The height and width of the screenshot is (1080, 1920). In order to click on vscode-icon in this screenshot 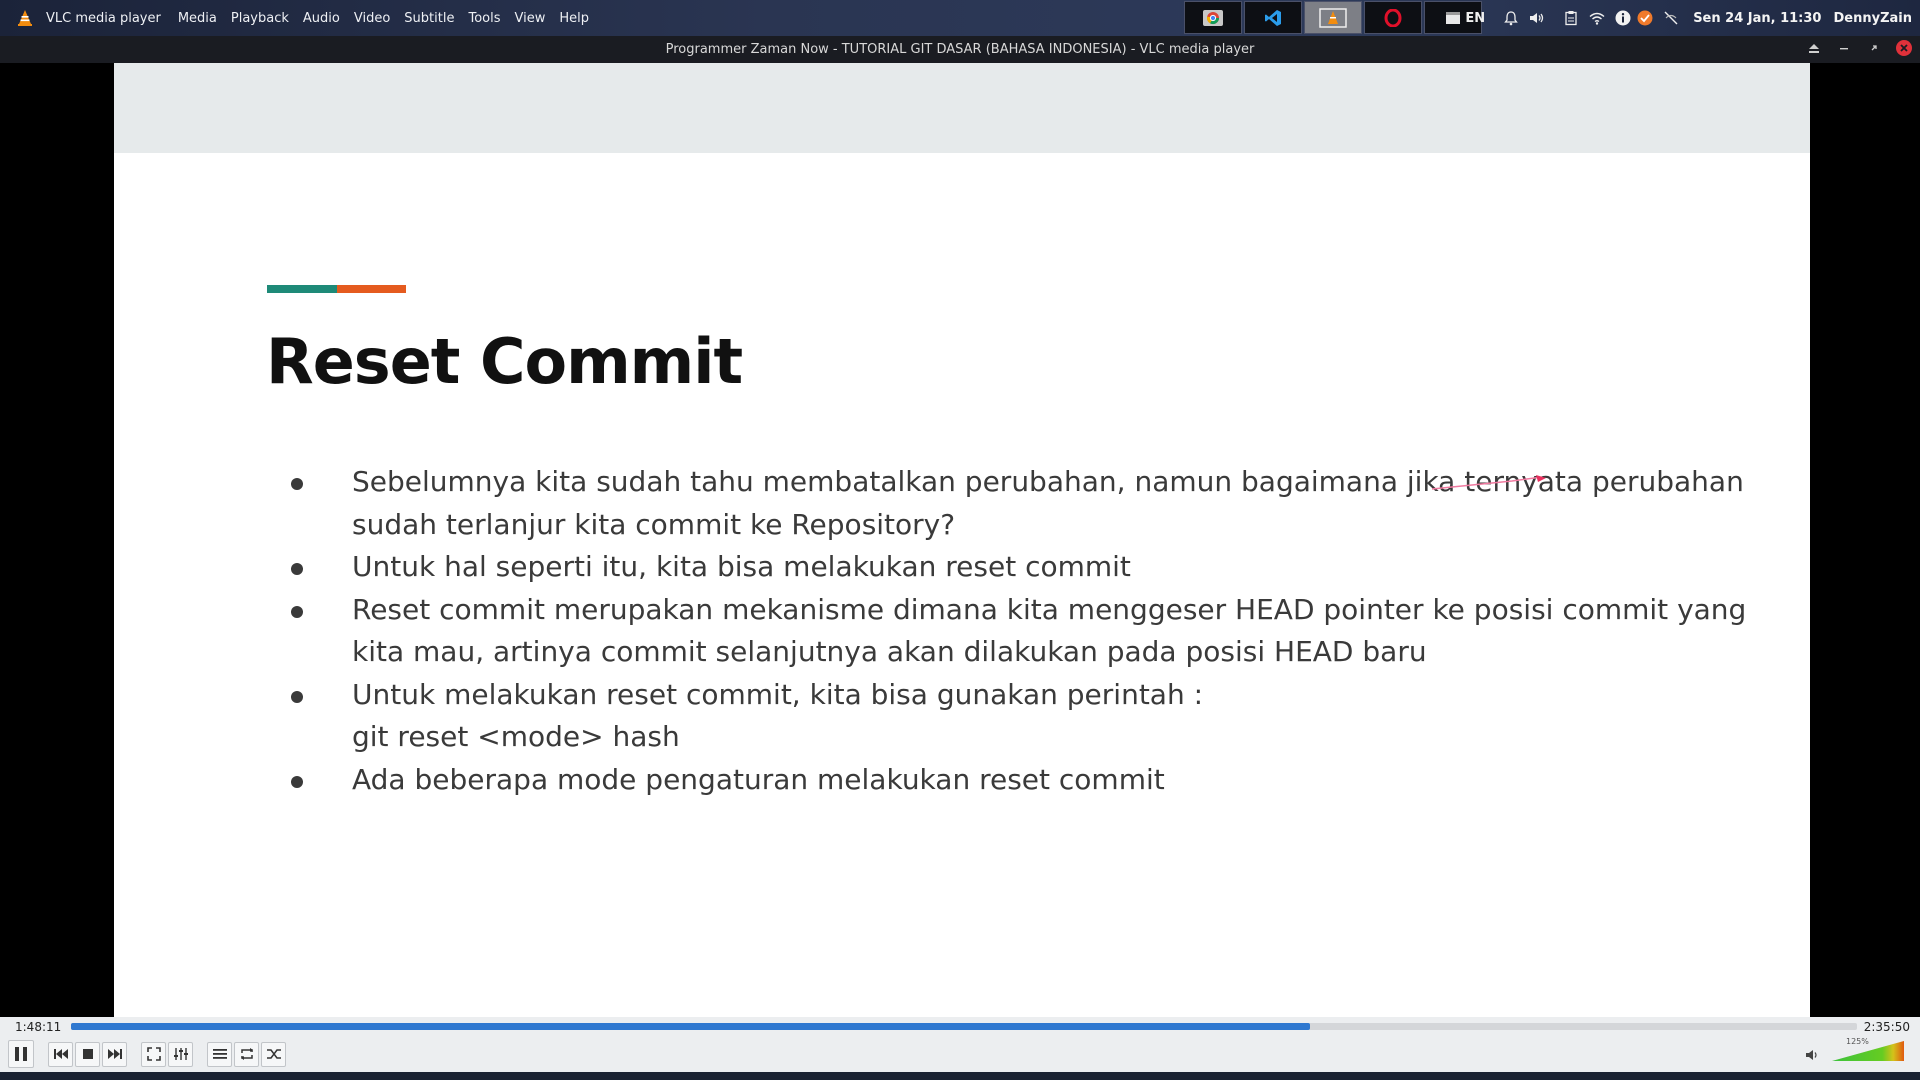, I will do `click(1273, 17)`.